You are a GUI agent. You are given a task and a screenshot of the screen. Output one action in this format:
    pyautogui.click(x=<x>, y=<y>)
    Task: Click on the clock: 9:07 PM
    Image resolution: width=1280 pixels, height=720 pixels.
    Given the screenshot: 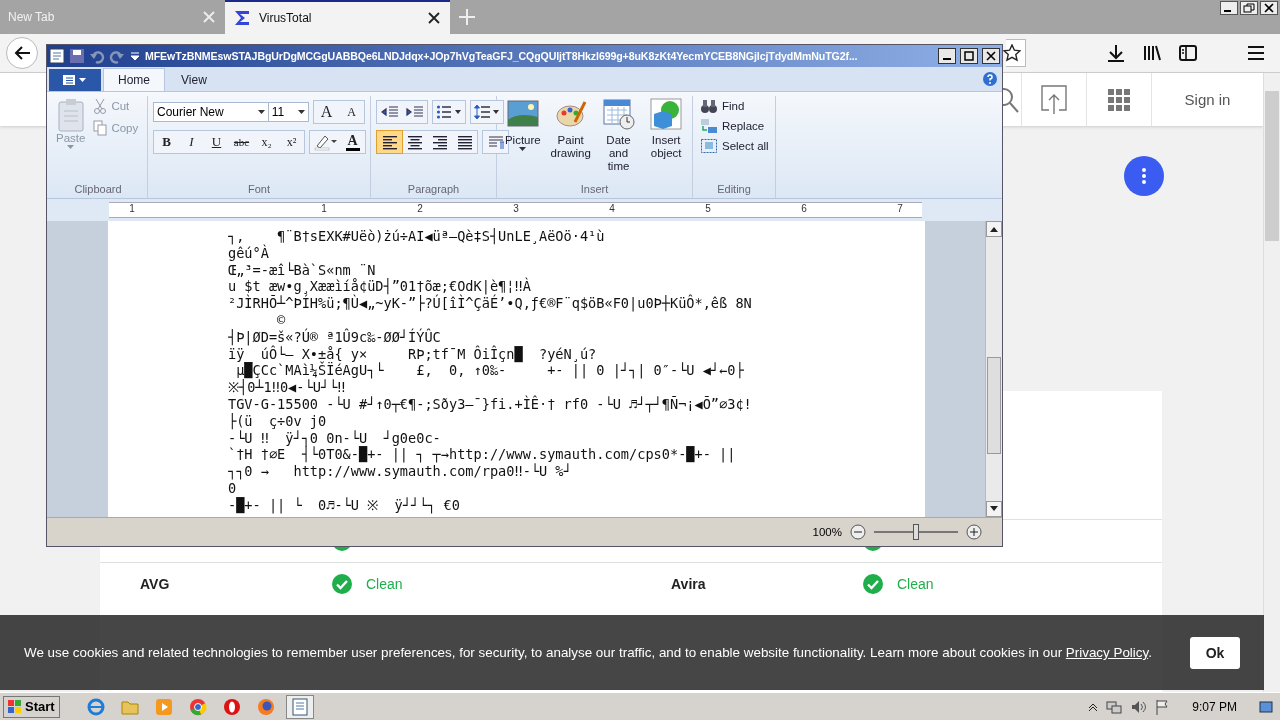 What is the action you would take?
    pyautogui.click(x=1214, y=706)
    